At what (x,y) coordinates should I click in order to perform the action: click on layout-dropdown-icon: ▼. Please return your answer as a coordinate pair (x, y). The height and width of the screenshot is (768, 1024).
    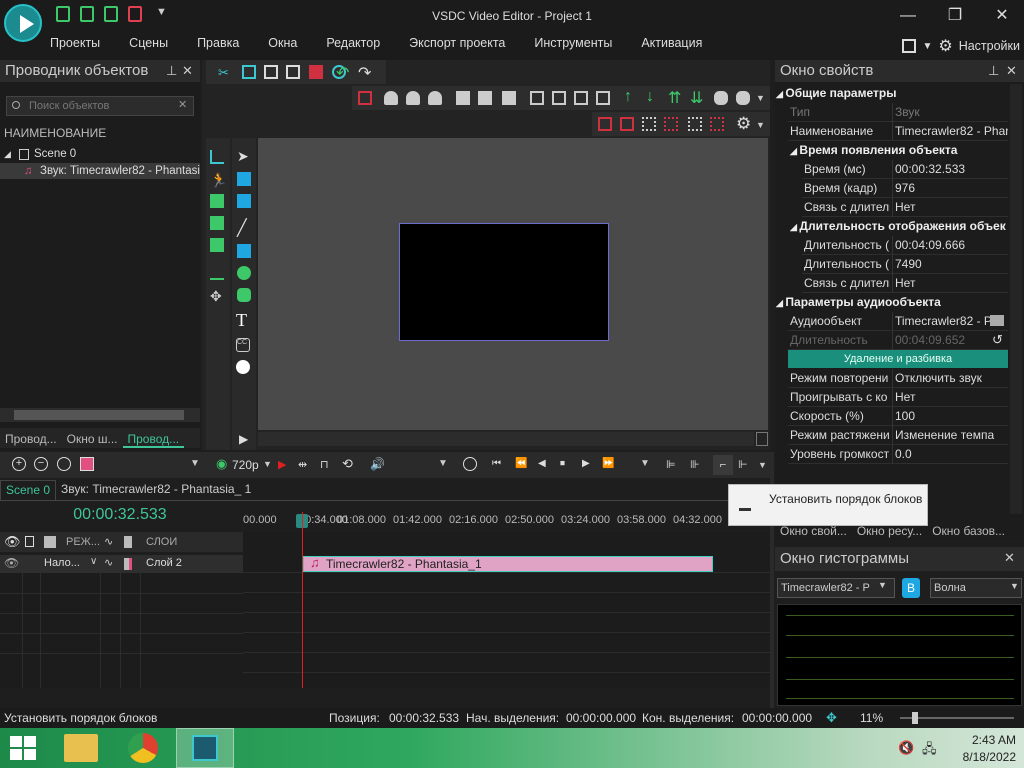
    Looking at the image, I should click on (927, 46).